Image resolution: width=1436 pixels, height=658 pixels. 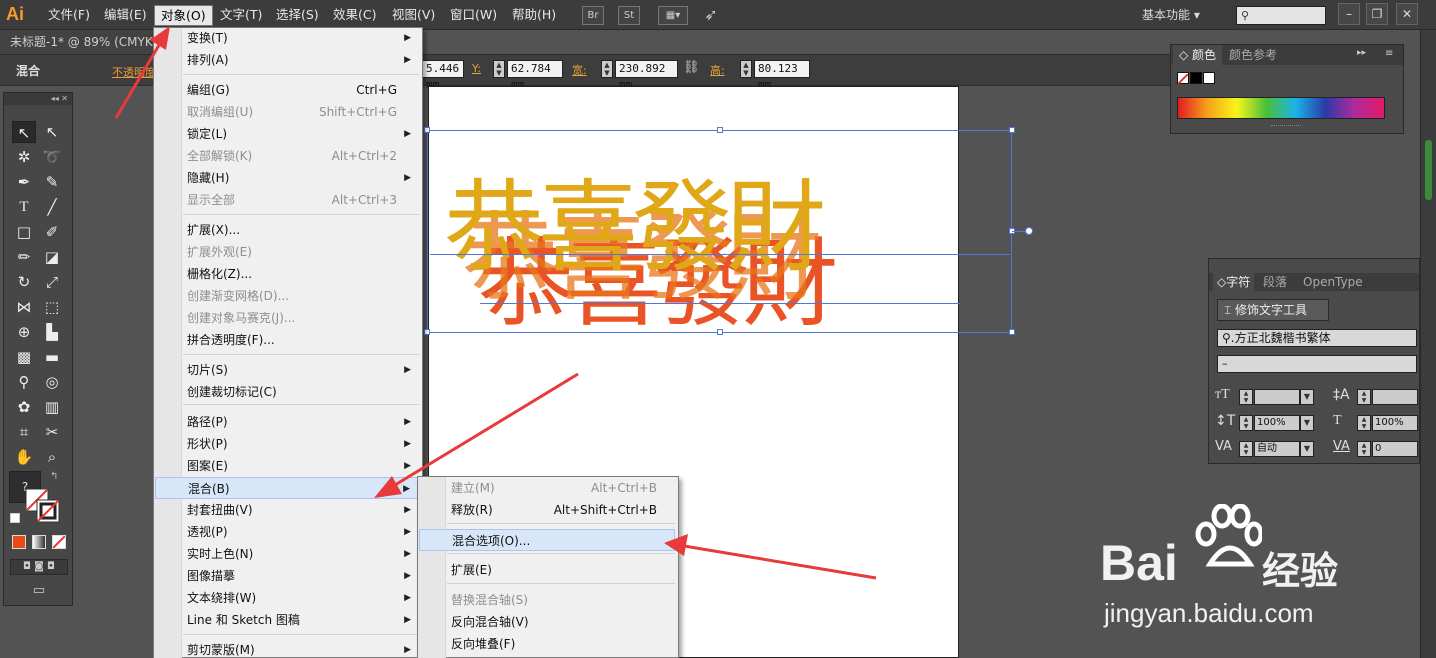 I want to click on kerning-dropdown: ▼, so click(x=1307, y=449).